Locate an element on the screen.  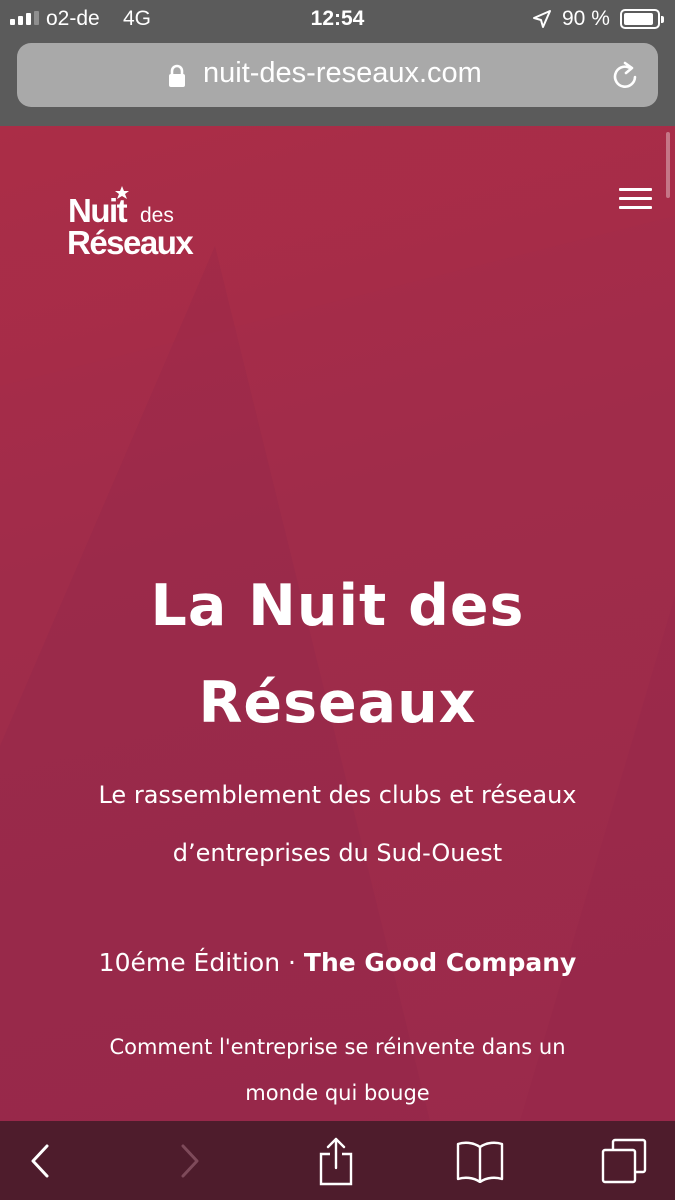
site-logo: Nuit des Réseaux is located at coordinates (129, 230).